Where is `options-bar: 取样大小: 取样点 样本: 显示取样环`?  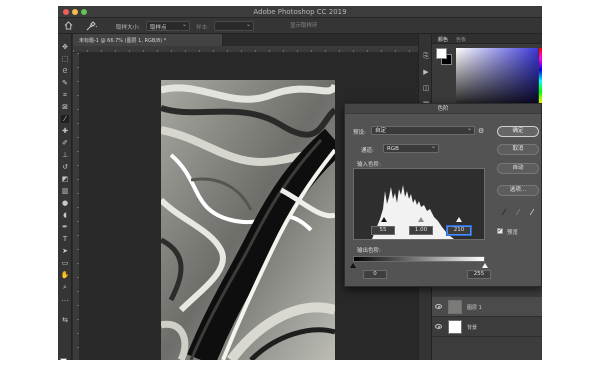
options-bar: 取样大小: 取样点 样本: 显示取样环 is located at coordinates (300, 26).